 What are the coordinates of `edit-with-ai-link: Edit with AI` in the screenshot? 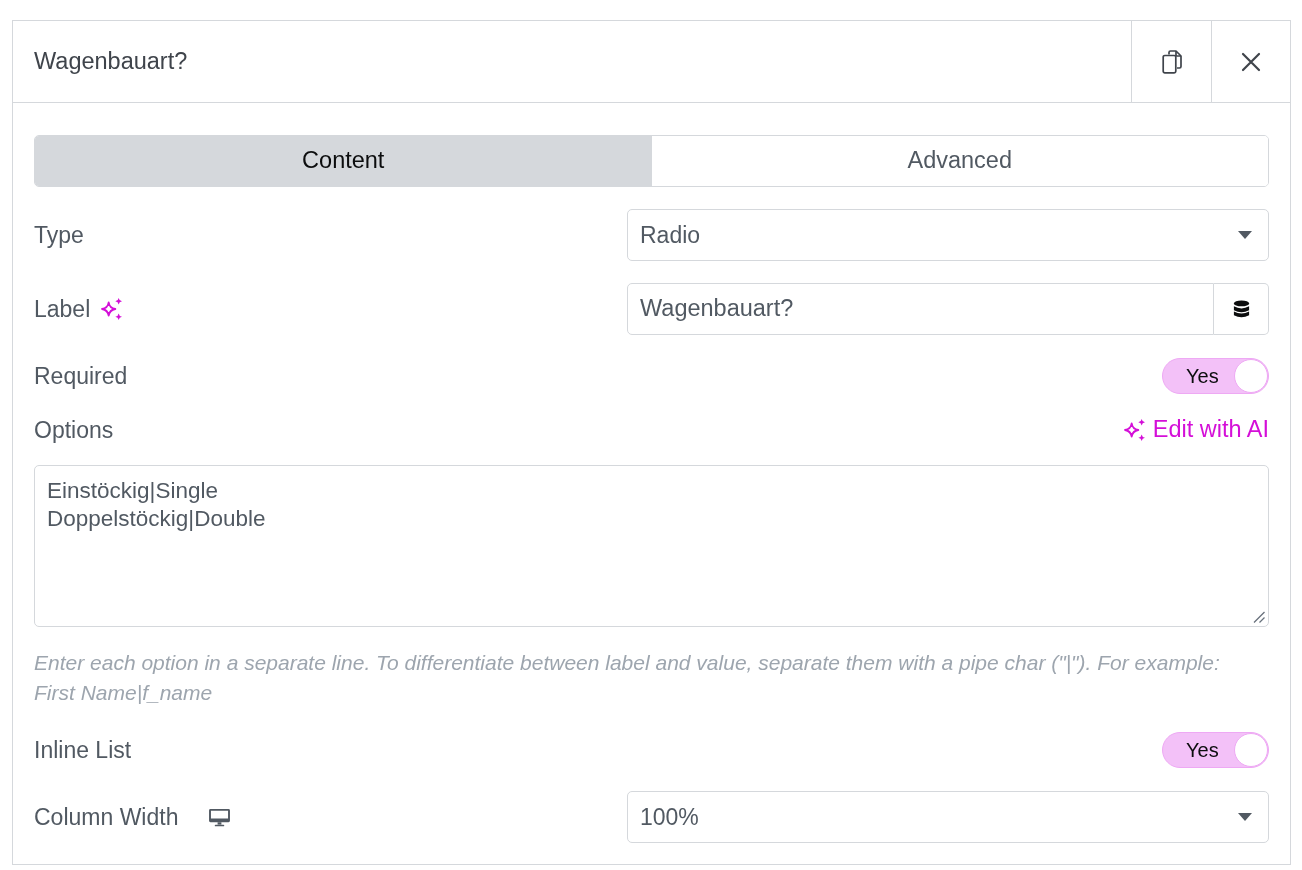 It's located at (1196, 430).